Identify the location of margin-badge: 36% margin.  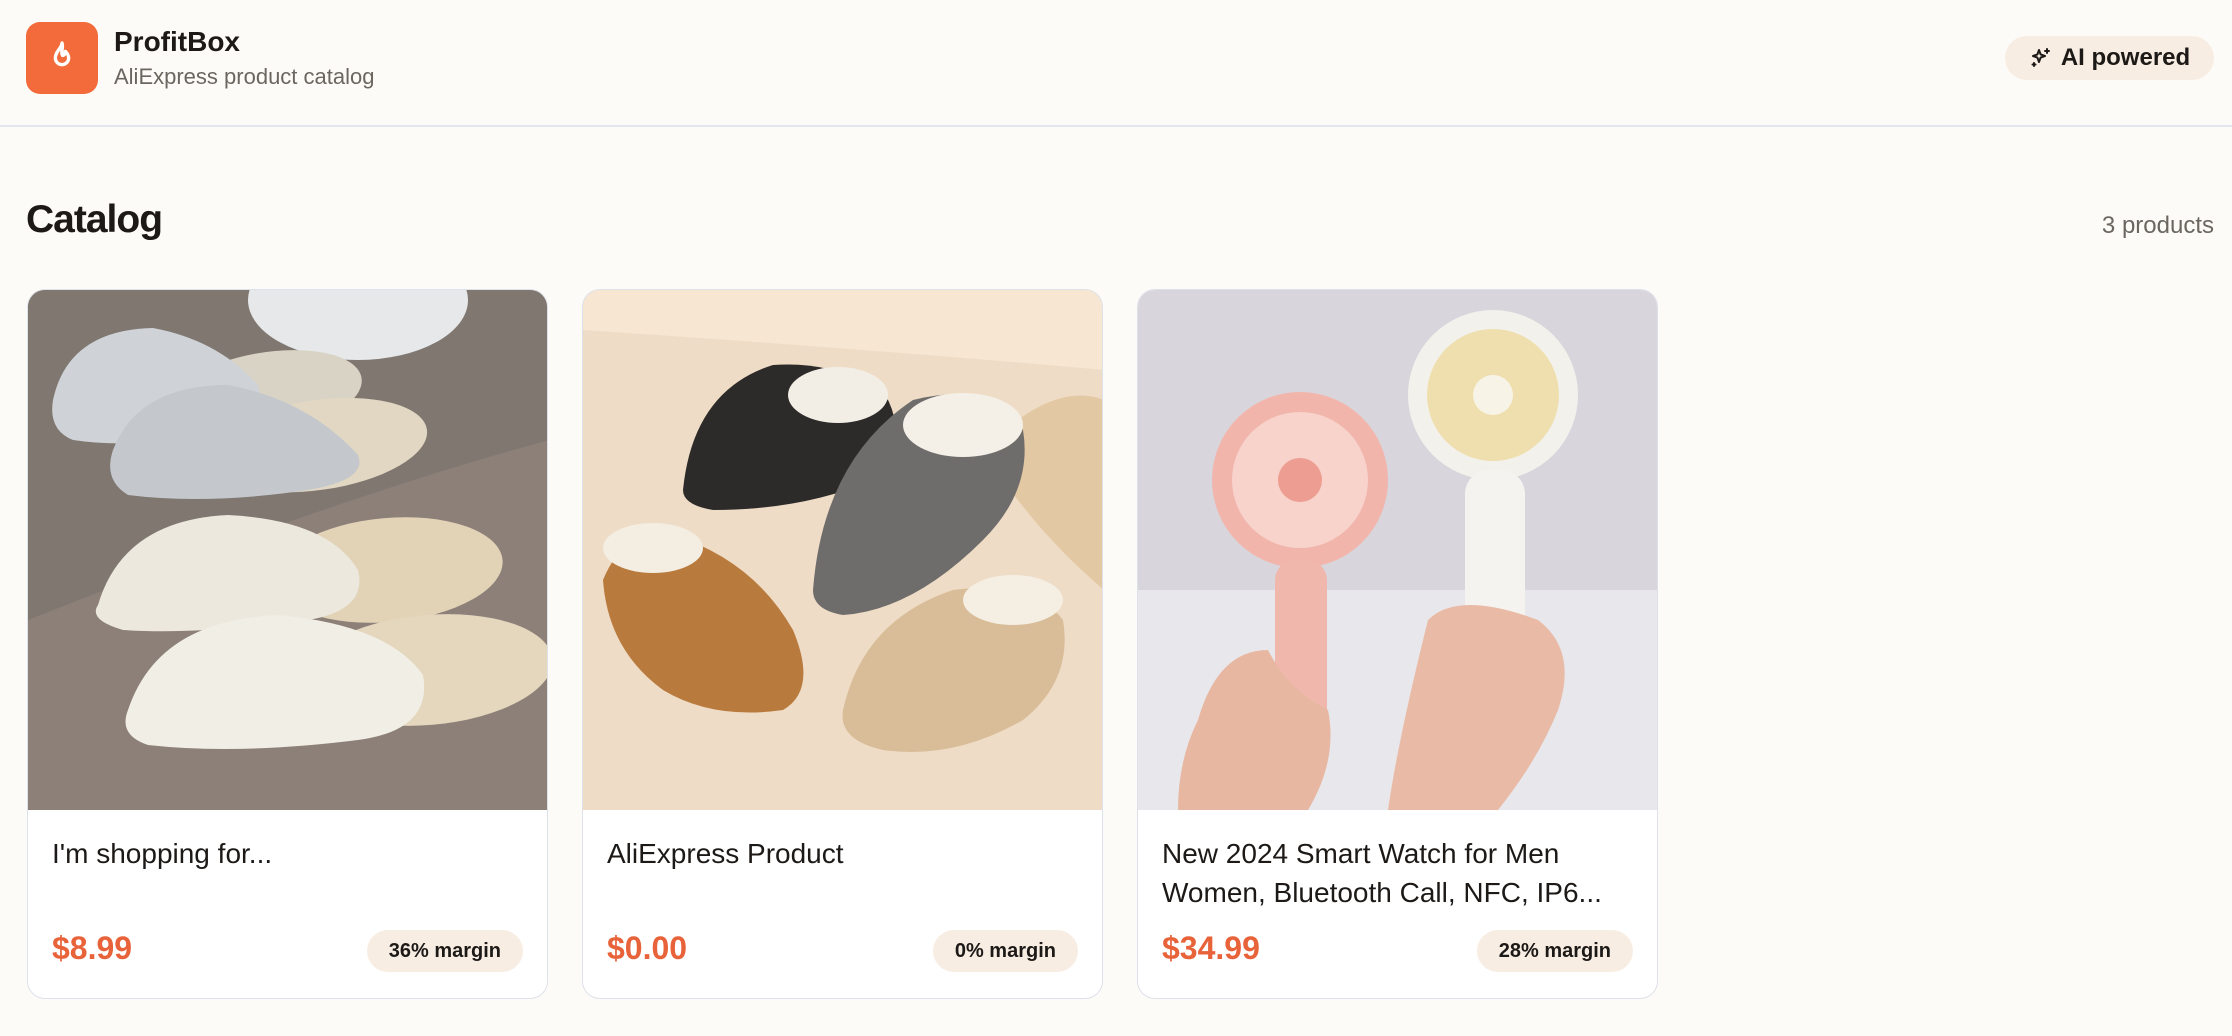
(444, 951).